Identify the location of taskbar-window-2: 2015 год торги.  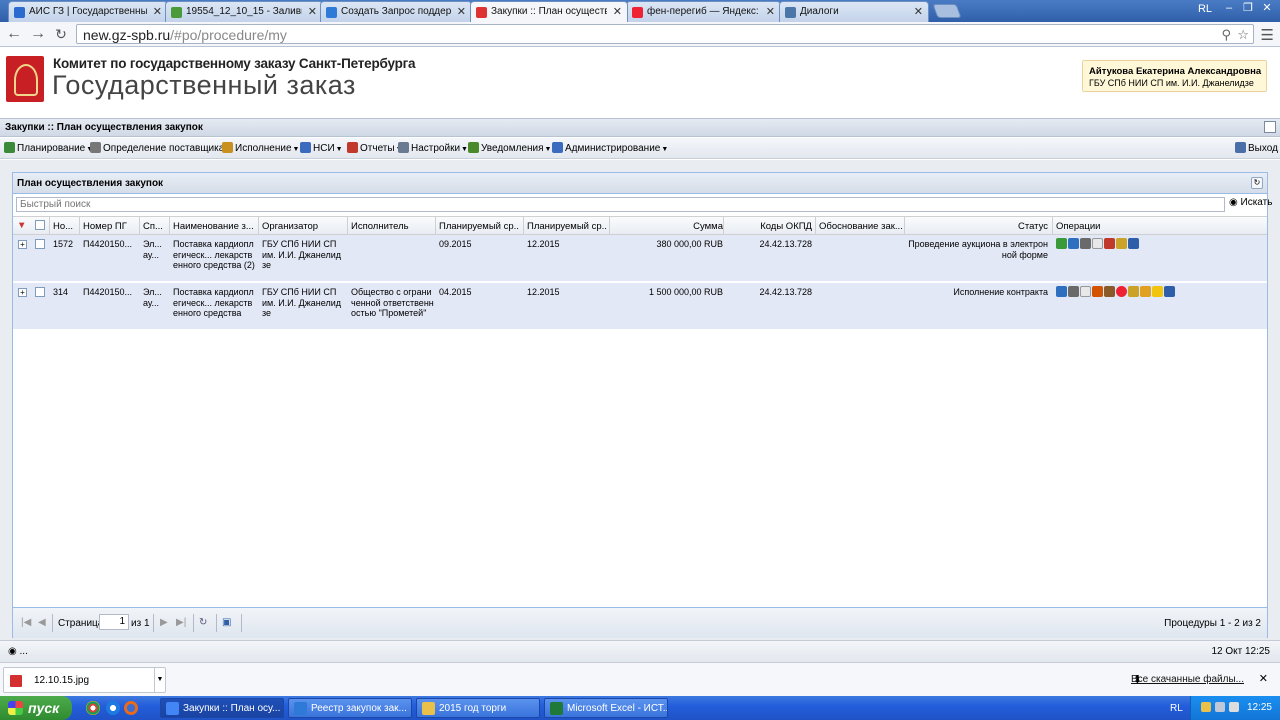
(478, 708).